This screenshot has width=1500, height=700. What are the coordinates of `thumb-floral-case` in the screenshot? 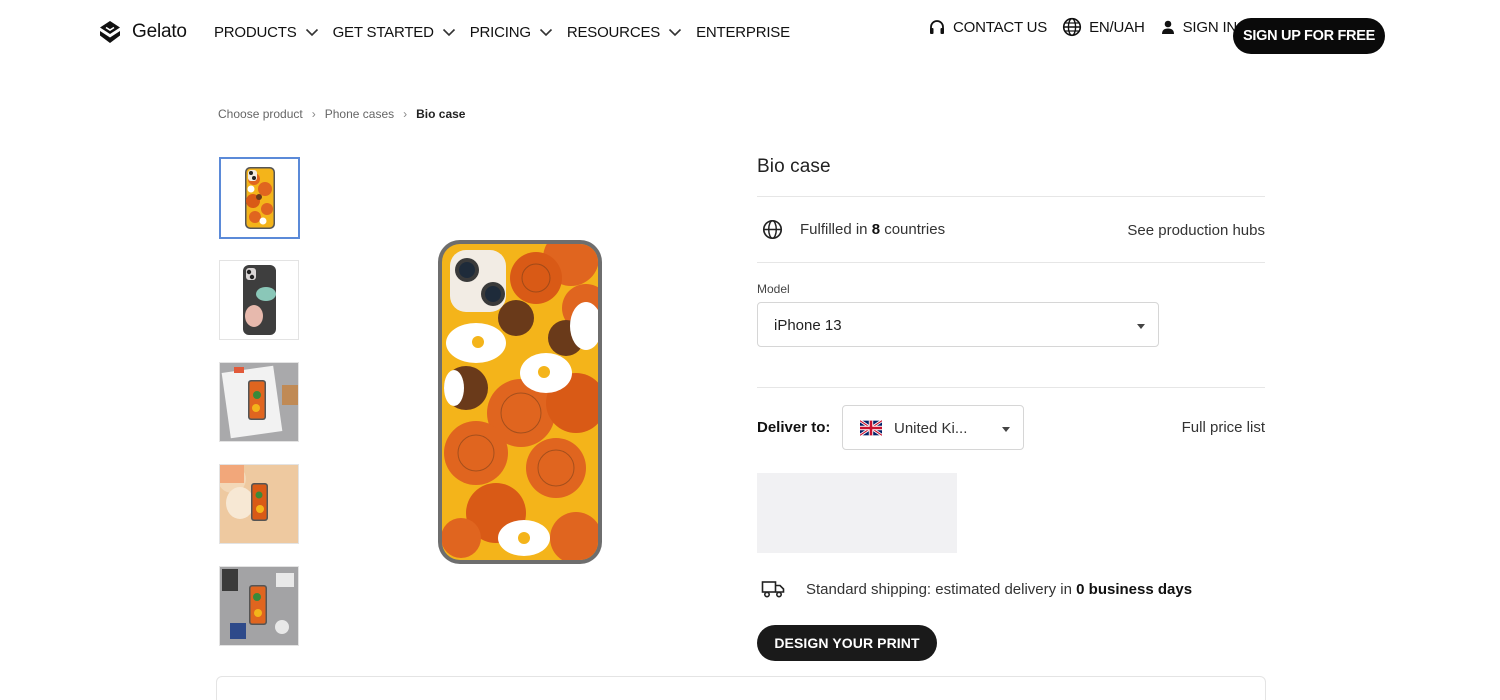 It's located at (259, 198).